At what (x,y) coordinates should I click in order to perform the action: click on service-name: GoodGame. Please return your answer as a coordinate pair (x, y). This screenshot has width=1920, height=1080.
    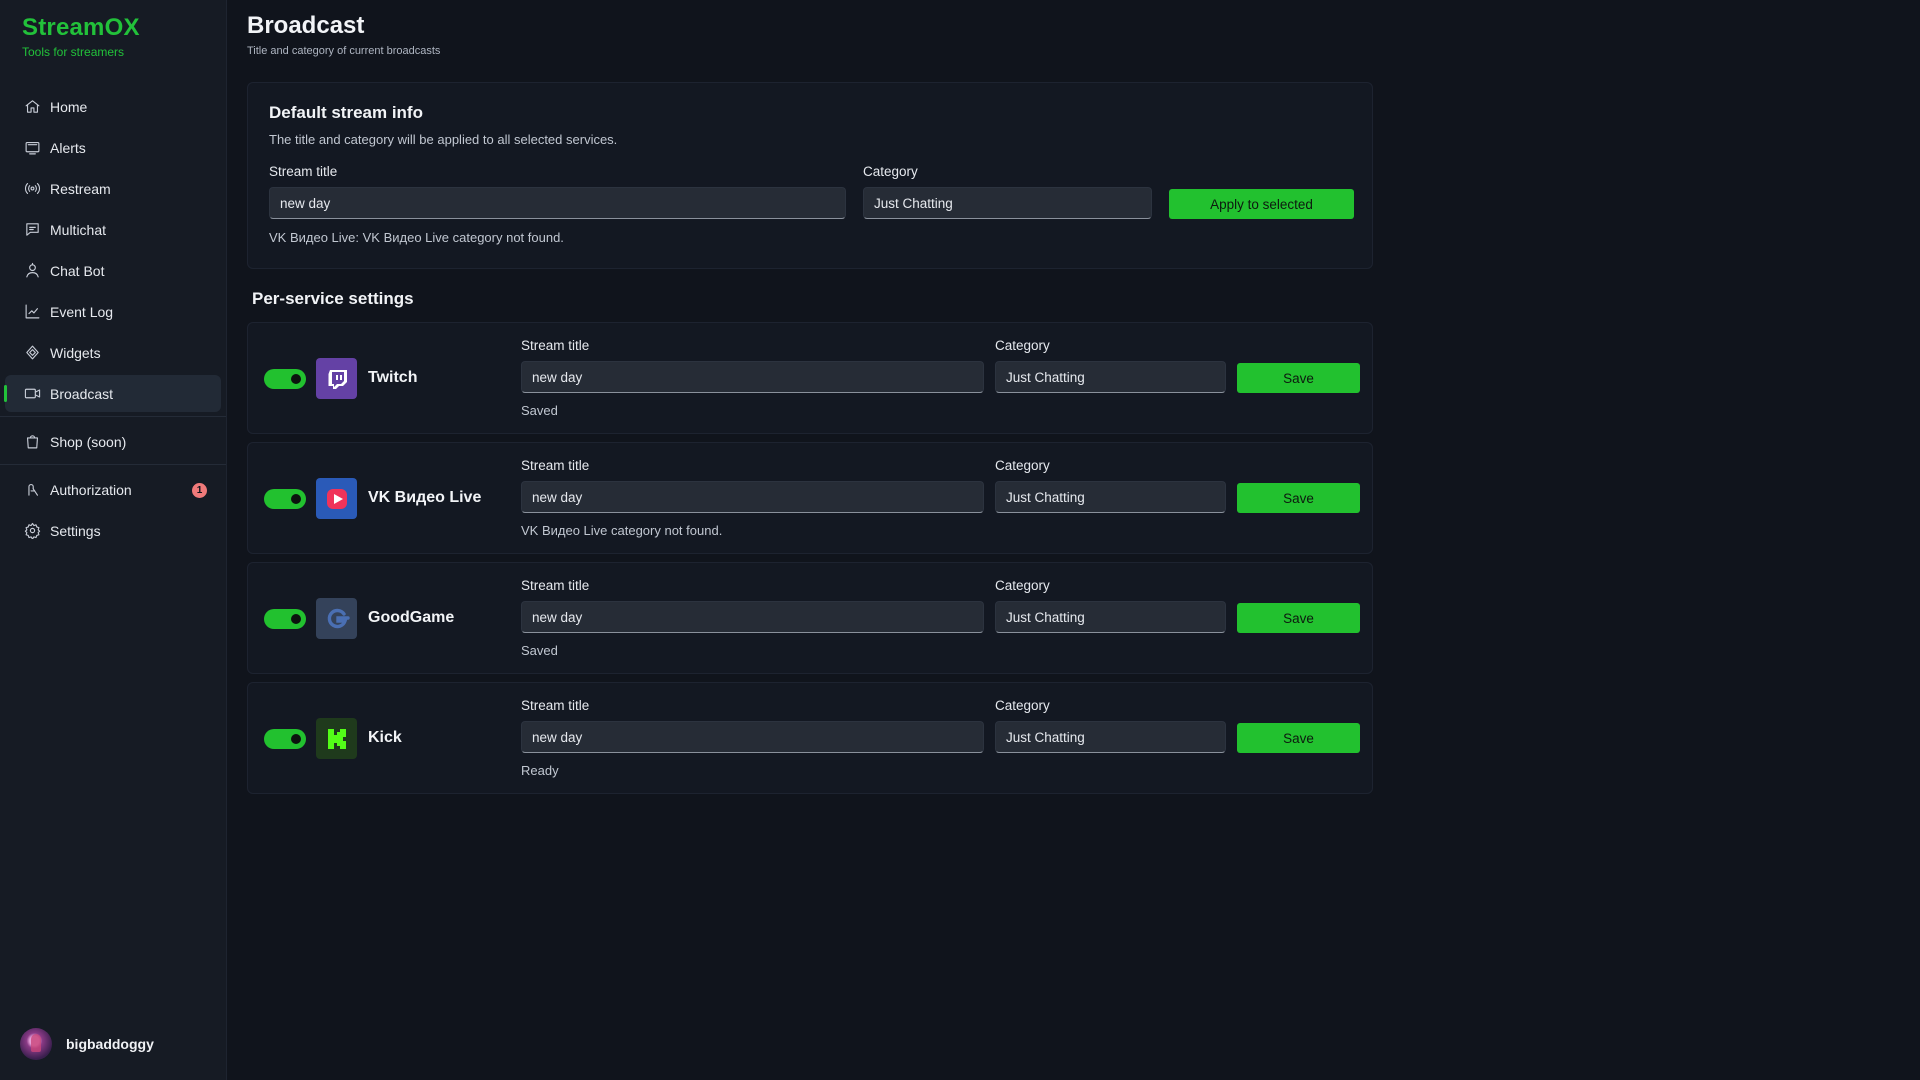
    Looking at the image, I should click on (411, 617).